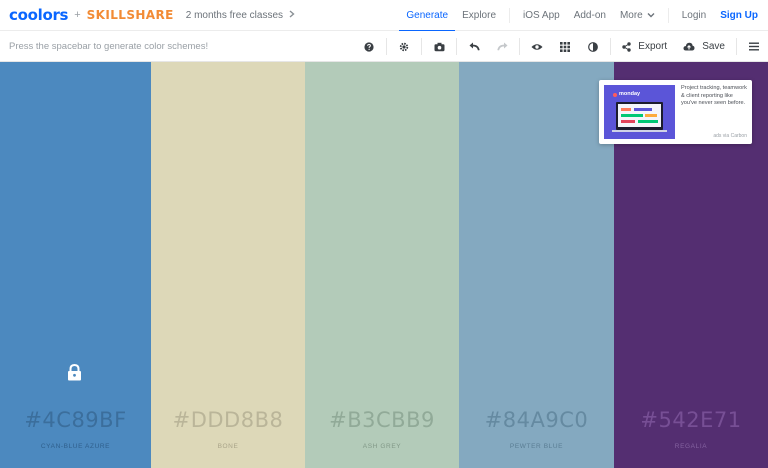 The height and width of the screenshot is (468, 768). Describe the element at coordinates (651, 15) in the screenshot. I see `chevron-down-icon` at that location.